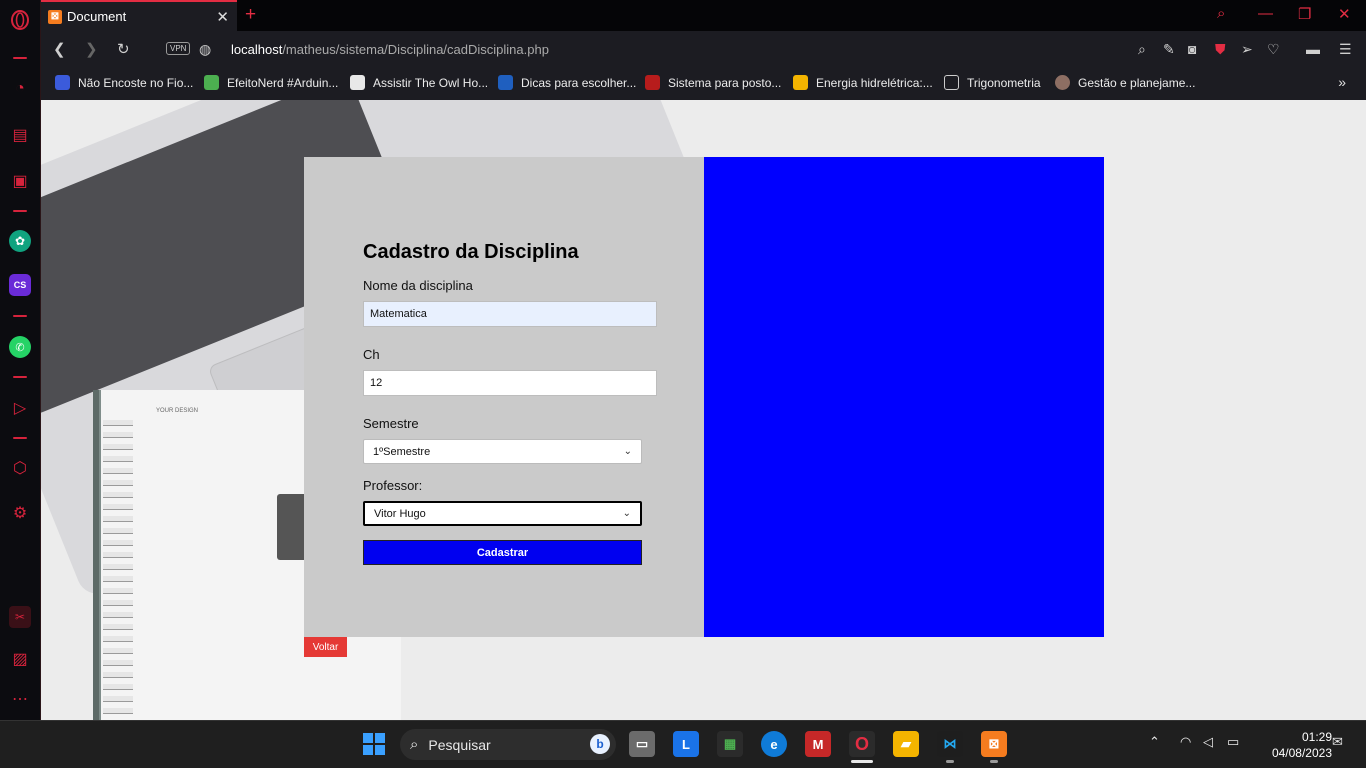  Describe the element at coordinates (414, 744) in the screenshot. I see `search-icon: ⌕` at that location.